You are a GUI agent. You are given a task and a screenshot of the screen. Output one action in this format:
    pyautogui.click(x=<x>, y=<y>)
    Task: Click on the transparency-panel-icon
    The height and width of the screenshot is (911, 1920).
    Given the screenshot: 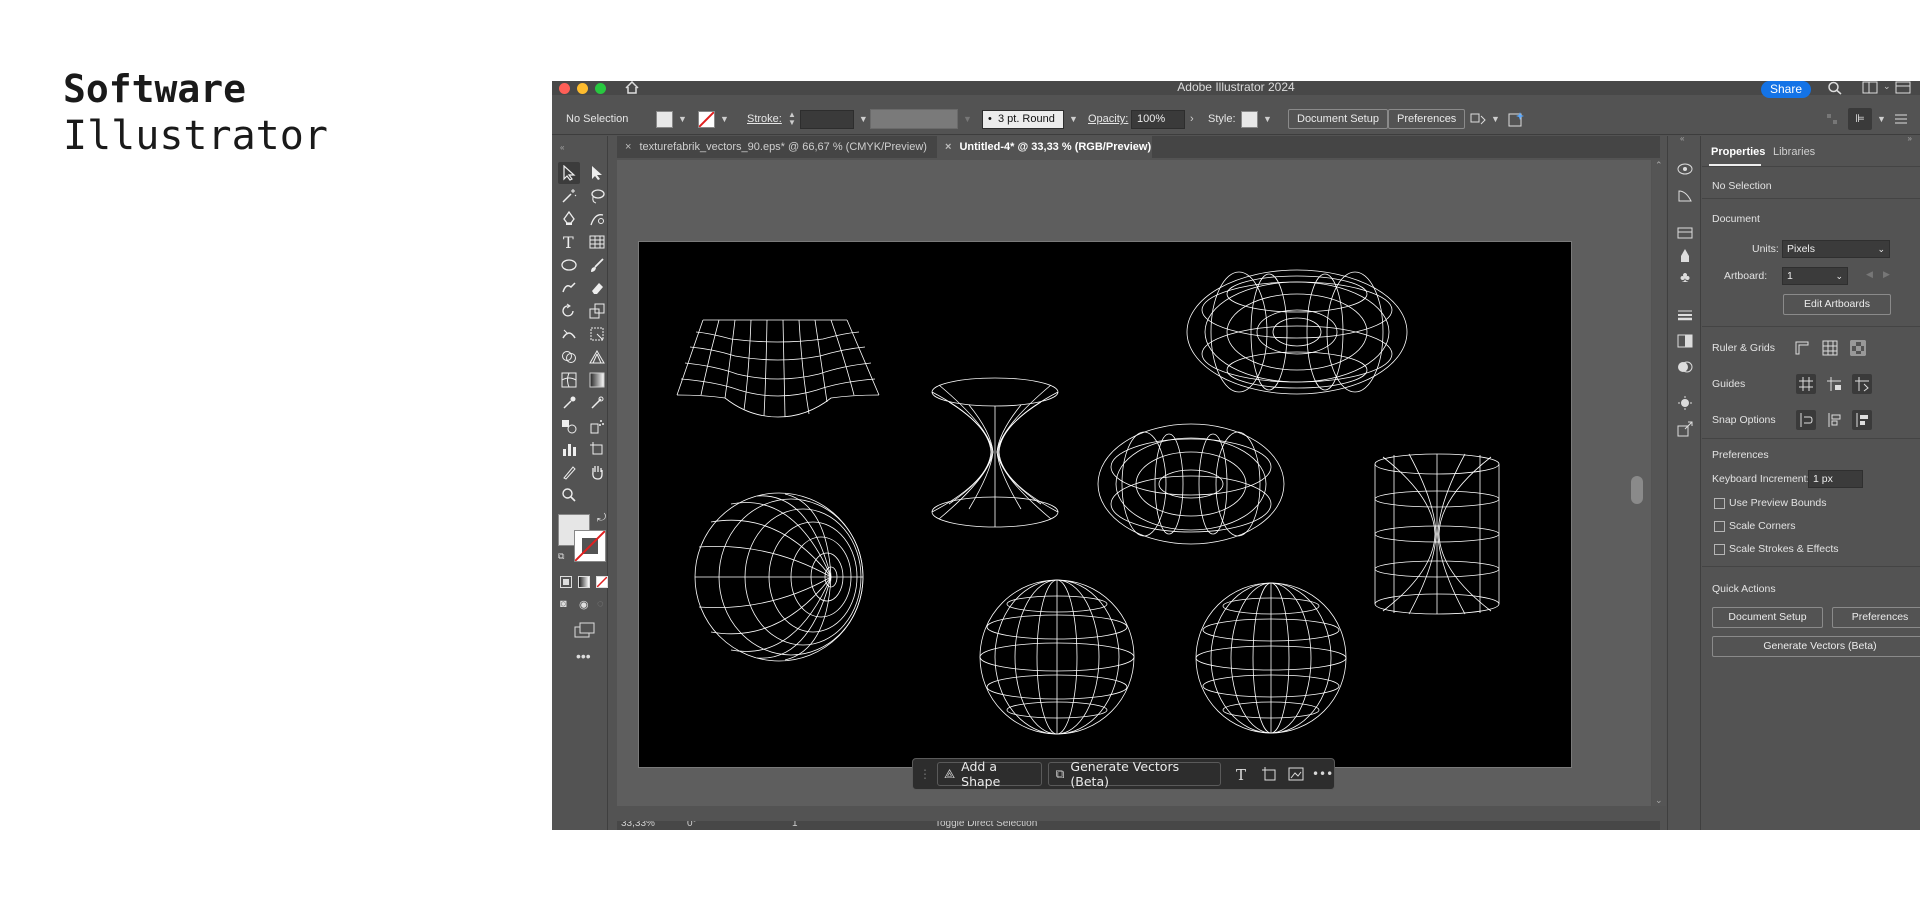 What is the action you would take?
    pyautogui.click(x=1685, y=367)
    